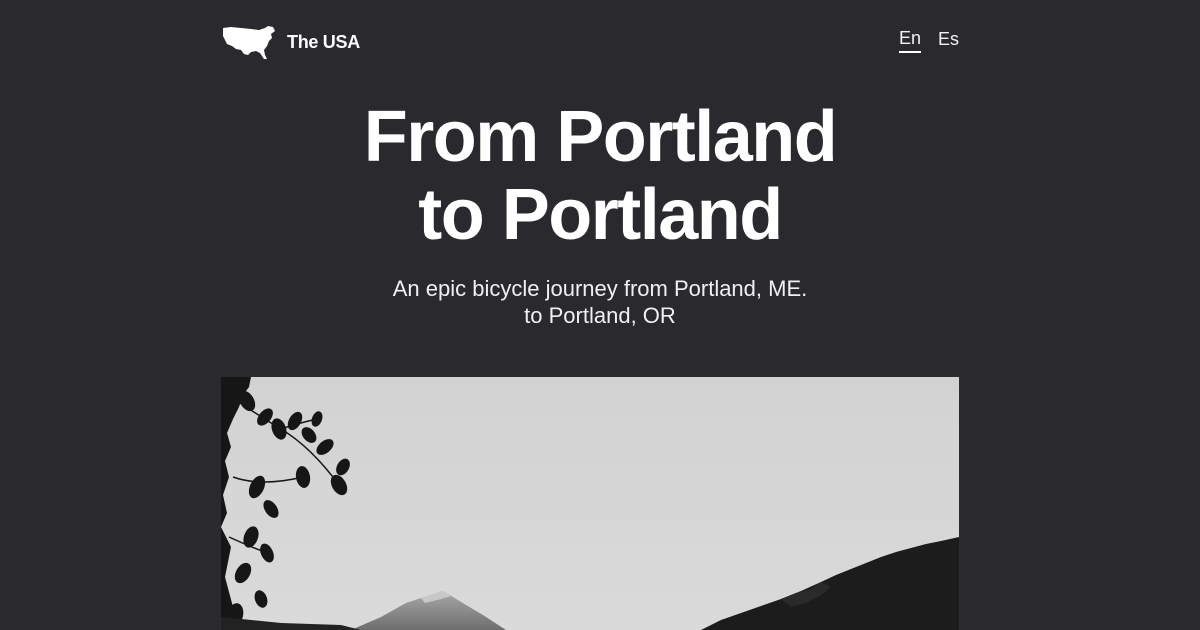  I want to click on page-subtitle-line-2: to Portland, OR, so click(600, 315).